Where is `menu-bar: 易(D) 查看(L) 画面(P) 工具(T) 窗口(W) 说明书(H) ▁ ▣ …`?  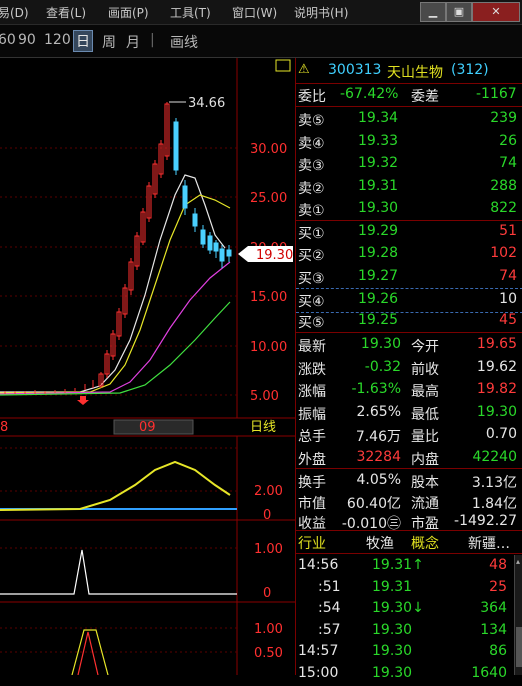
menu-bar: 易(D) 查看(L) 画面(P) 工具(T) 窗口(W) 说明书(H) ▁ ▣ … is located at coordinates (261, 12).